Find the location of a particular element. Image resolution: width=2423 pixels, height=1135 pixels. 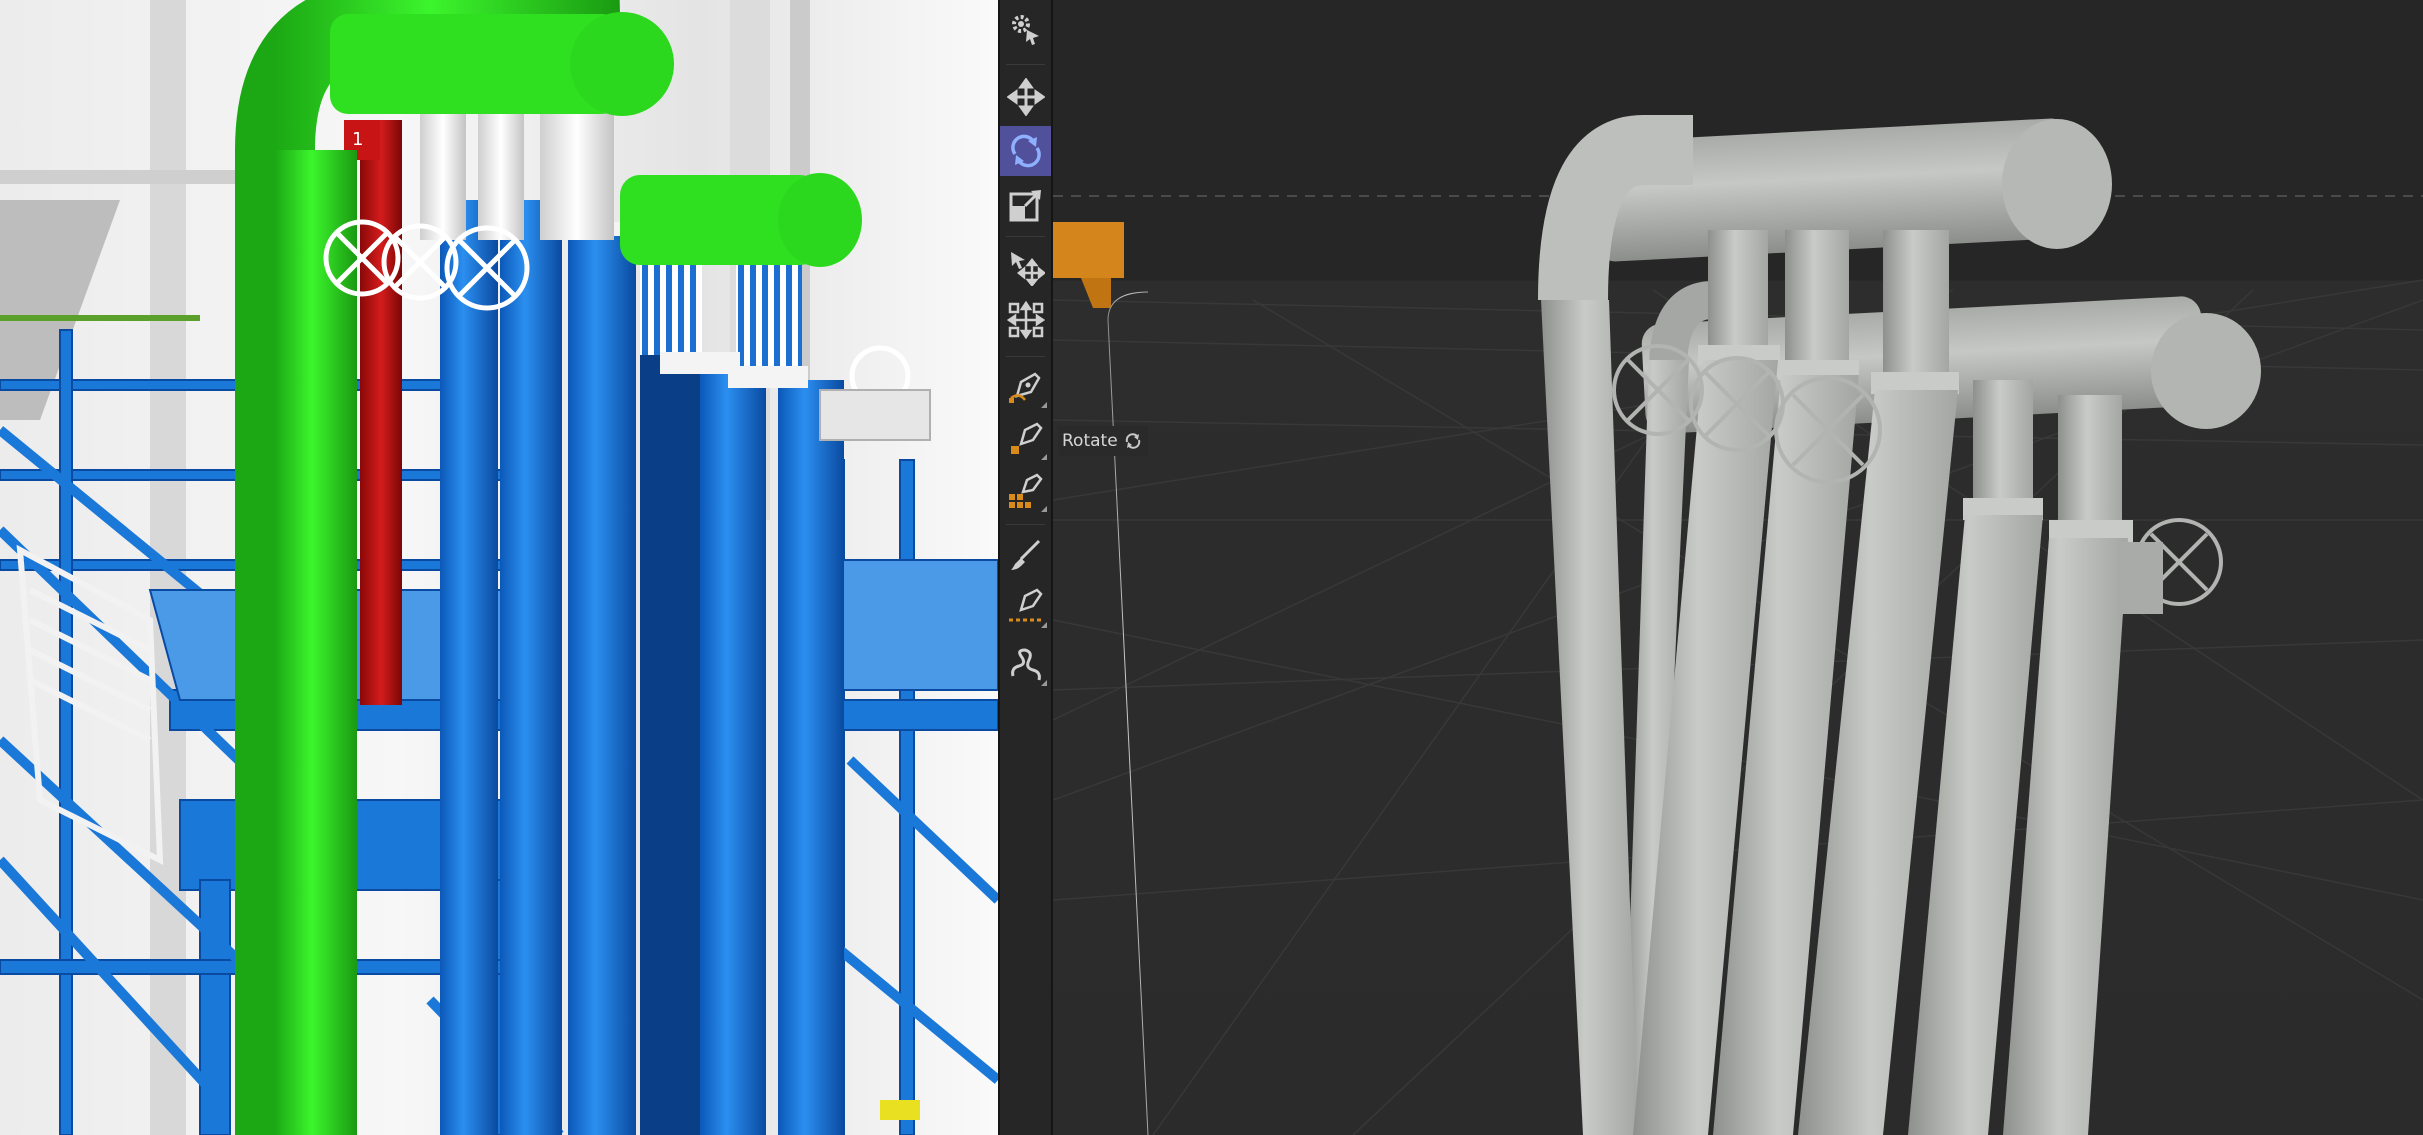

spline-squiggle-icon is located at coordinates (1025, 664).